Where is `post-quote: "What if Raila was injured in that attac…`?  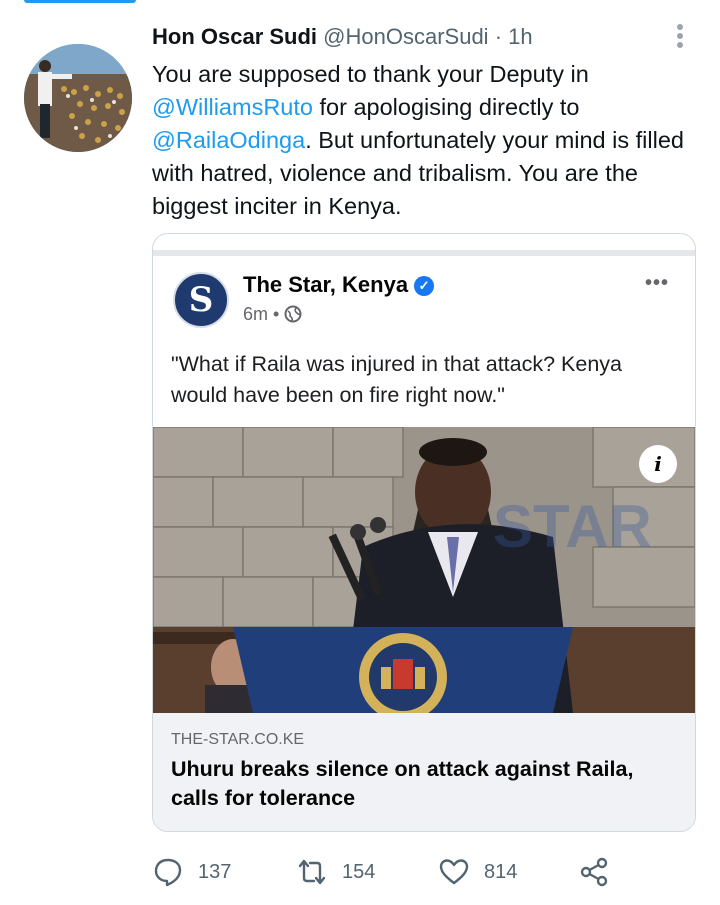
post-quote: "What if Raila was injured in that attac… is located at coordinates (396, 379).